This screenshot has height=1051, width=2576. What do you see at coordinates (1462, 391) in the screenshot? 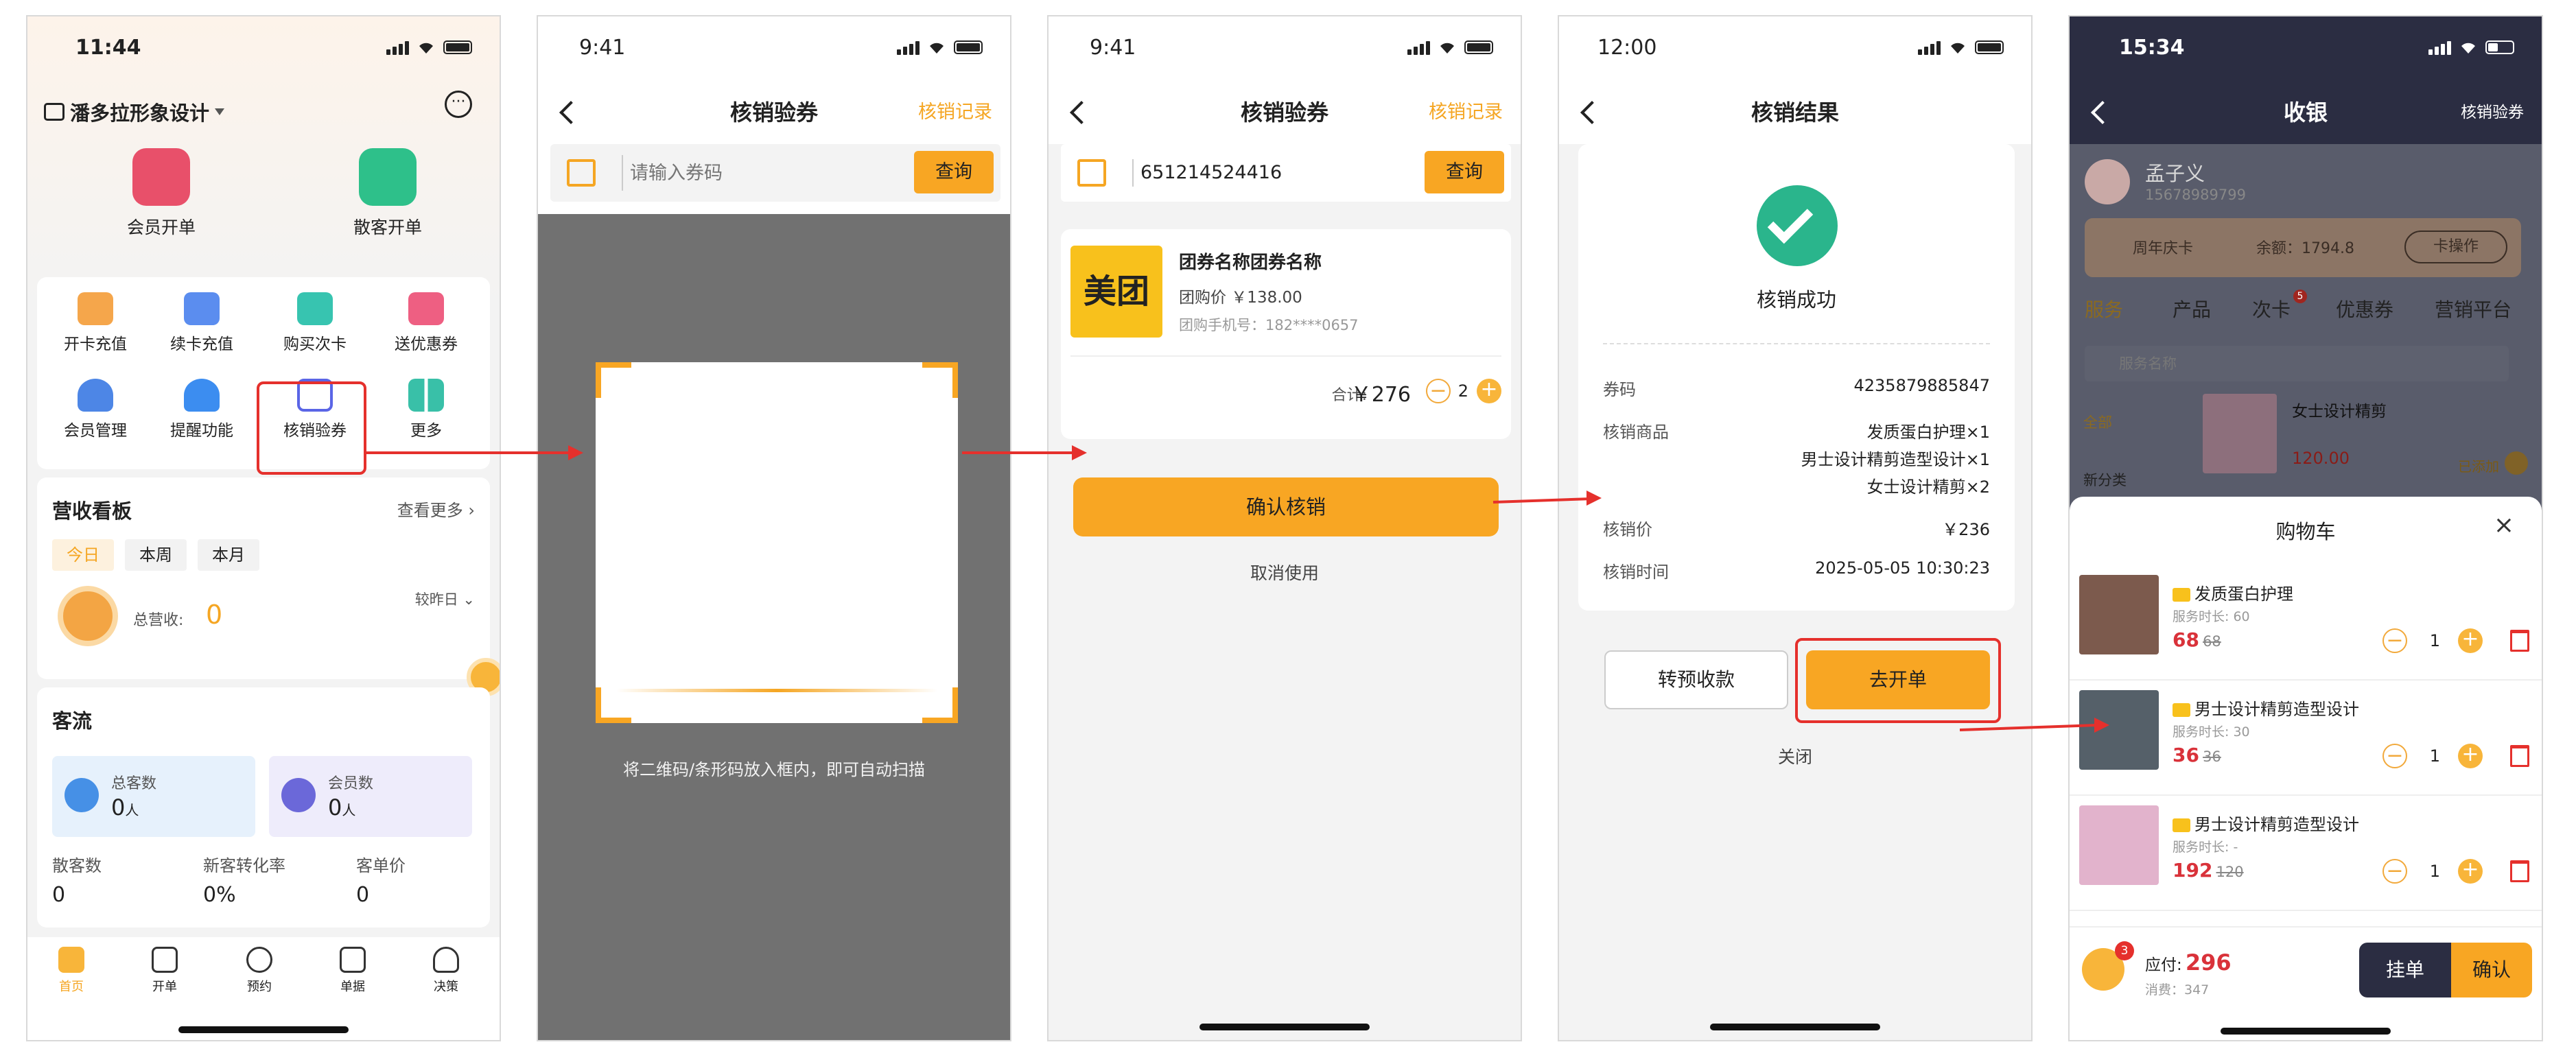
I see `qty-value: 2` at bounding box center [1462, 391].